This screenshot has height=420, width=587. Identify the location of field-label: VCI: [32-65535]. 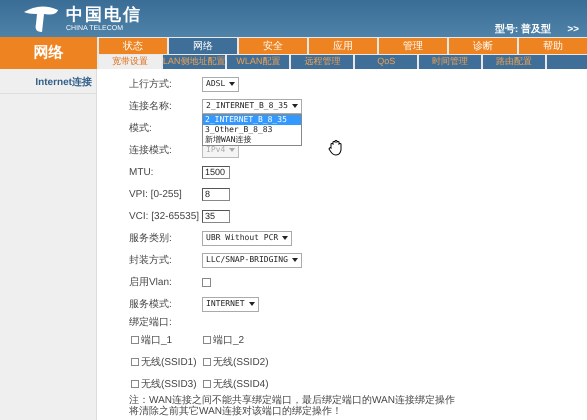
(164, 217).